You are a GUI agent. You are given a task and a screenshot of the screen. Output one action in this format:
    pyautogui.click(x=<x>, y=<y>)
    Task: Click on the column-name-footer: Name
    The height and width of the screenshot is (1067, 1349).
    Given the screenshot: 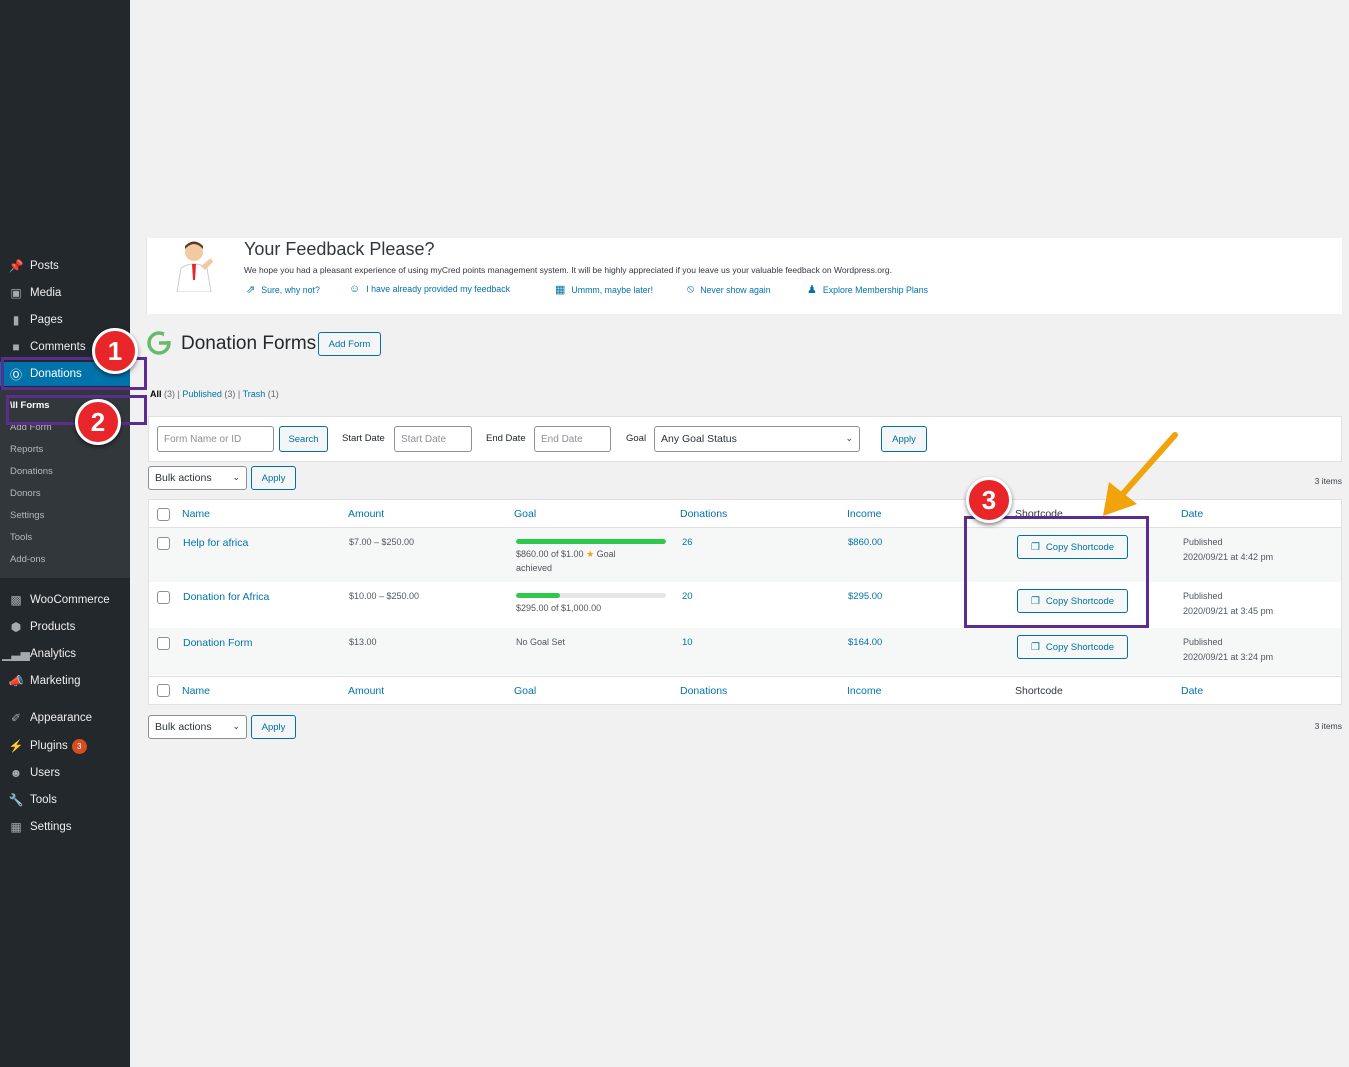 What is the action you would take?
    pyautogui.click(x=196, y=691)
    